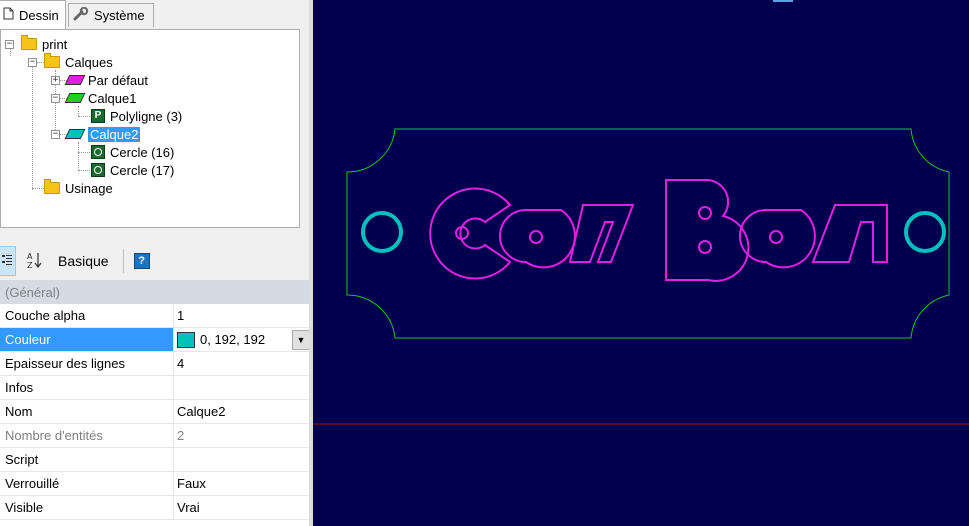 The height and width of the screenshot is (526, 969). Describe the element at coordinates (156, 15) in the screenshot. I see `tab-bar: Dessin Système` at that location.